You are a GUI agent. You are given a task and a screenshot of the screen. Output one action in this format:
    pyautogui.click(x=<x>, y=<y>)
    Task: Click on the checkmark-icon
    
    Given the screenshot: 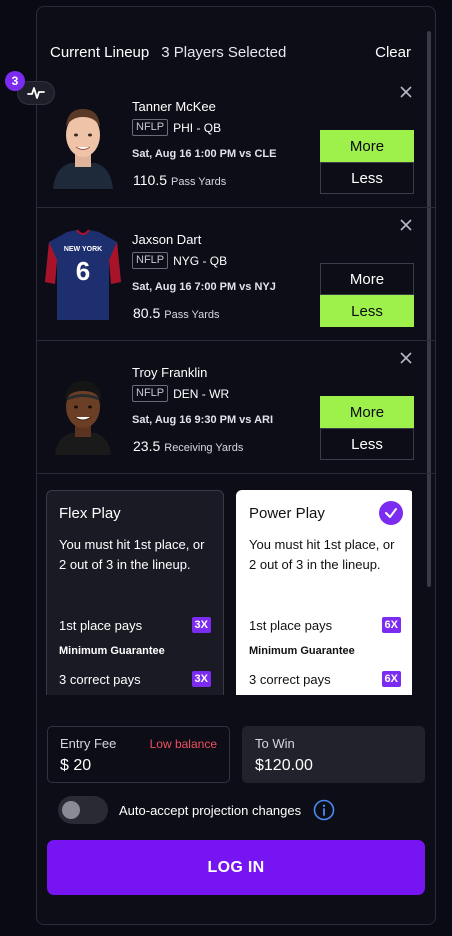 What is the action you would take?
    pyautogui.click(x=391, y=513)
    